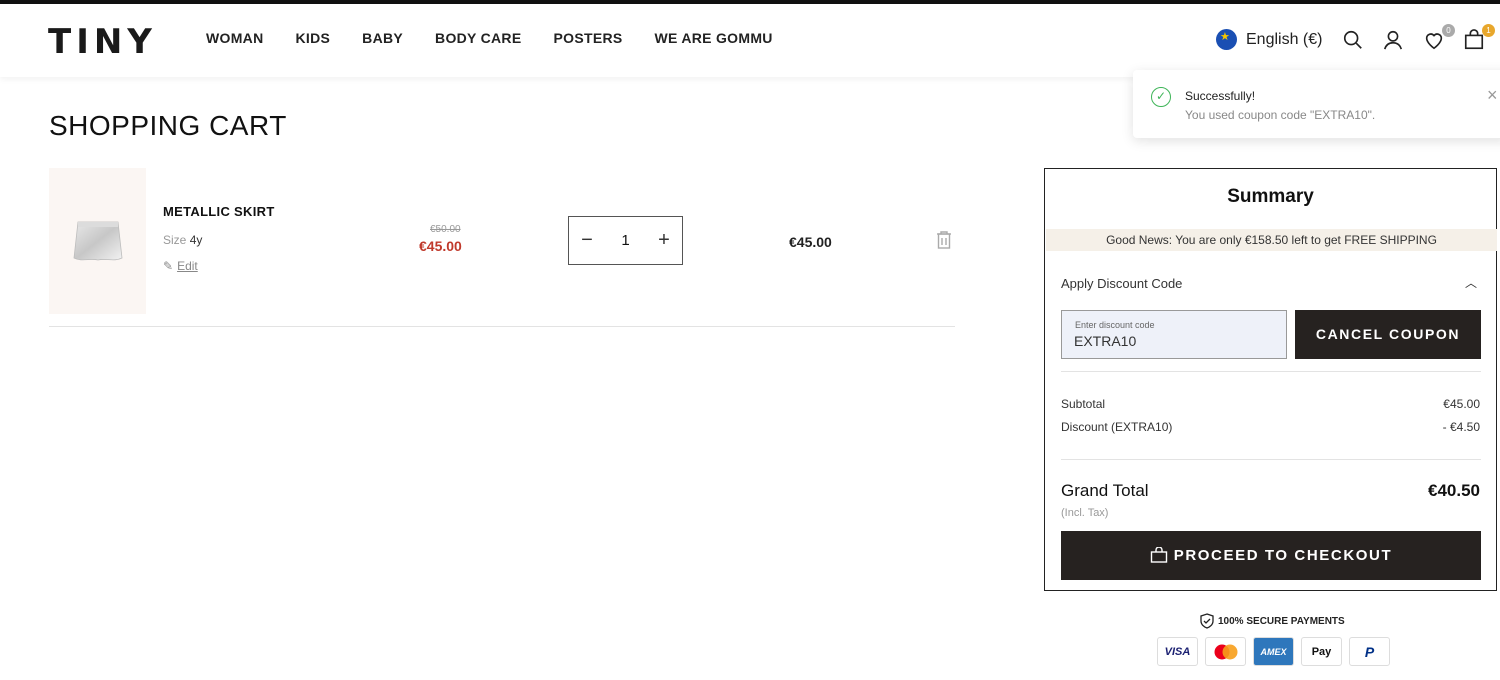 The height and width of the screenshot is (680, 1500). What do you see at coordinates (445, 229) in the screenshot?
I see `original-price: €50.00` at bounding box center [445, 229].